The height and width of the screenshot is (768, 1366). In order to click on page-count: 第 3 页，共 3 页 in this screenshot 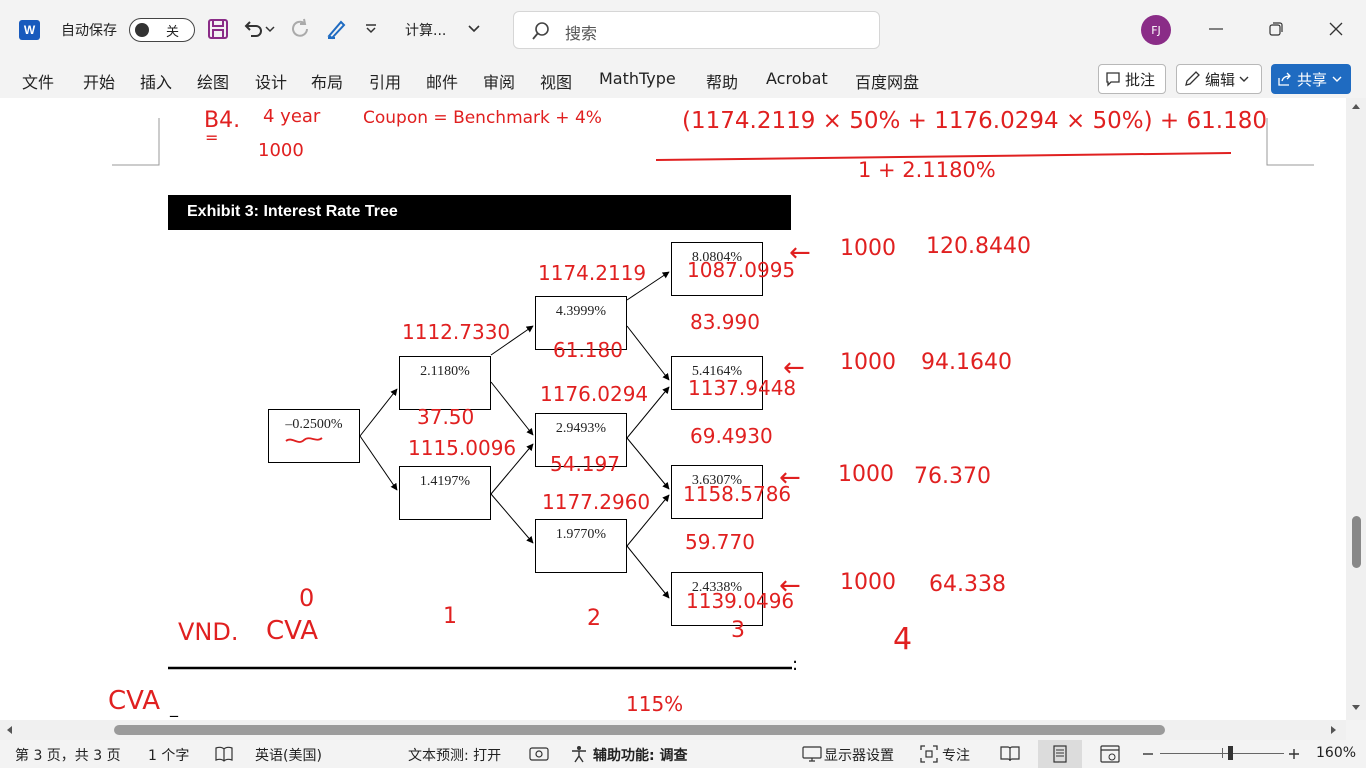, I will do `click(68, 755)`.